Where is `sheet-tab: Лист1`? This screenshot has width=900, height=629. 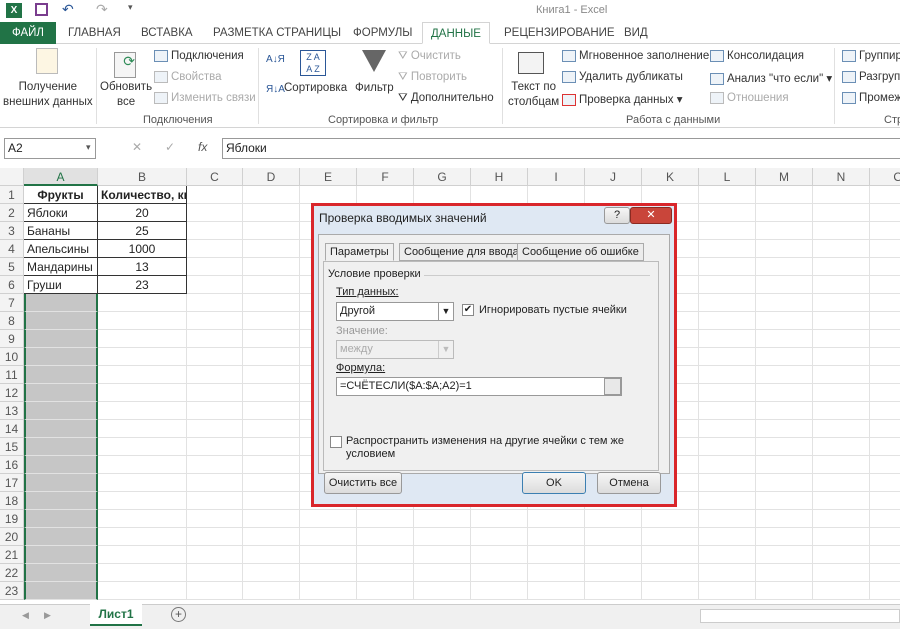
sheet-tab: Лист1 is located at coordinates (116, 615).